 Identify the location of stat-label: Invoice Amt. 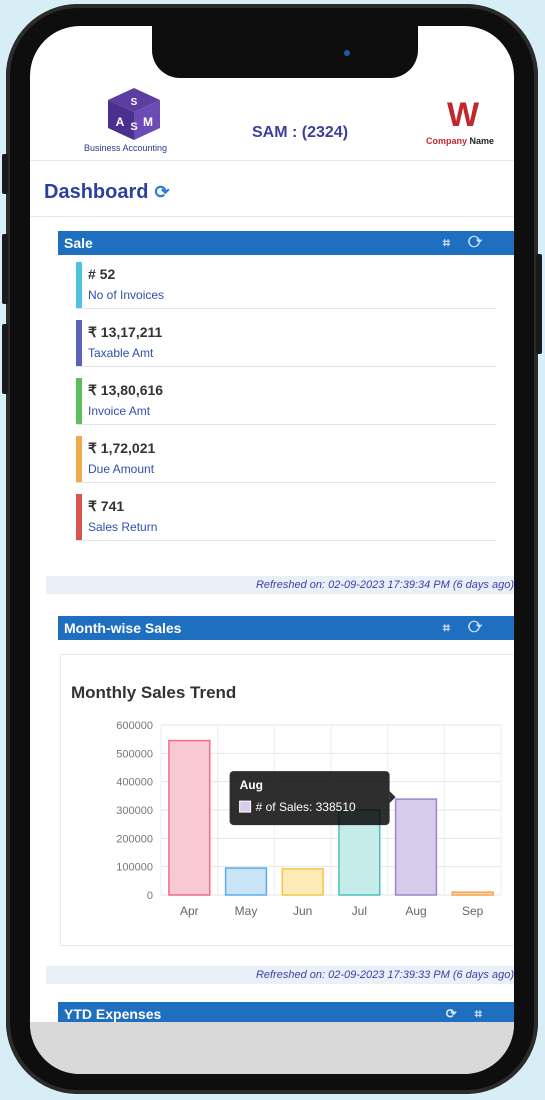
(119, 411).